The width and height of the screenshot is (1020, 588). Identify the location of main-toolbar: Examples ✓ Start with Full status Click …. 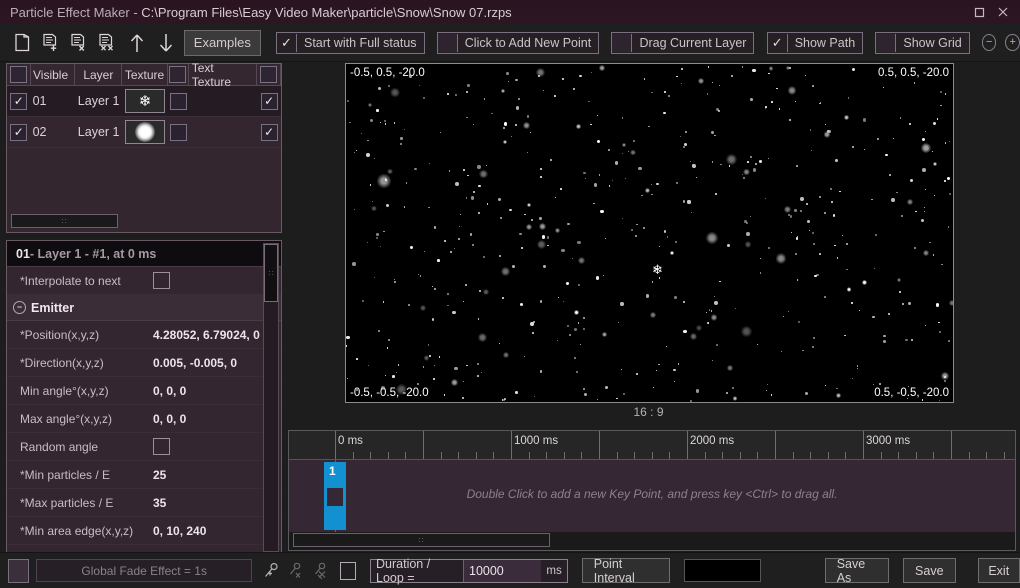
(510, 43).